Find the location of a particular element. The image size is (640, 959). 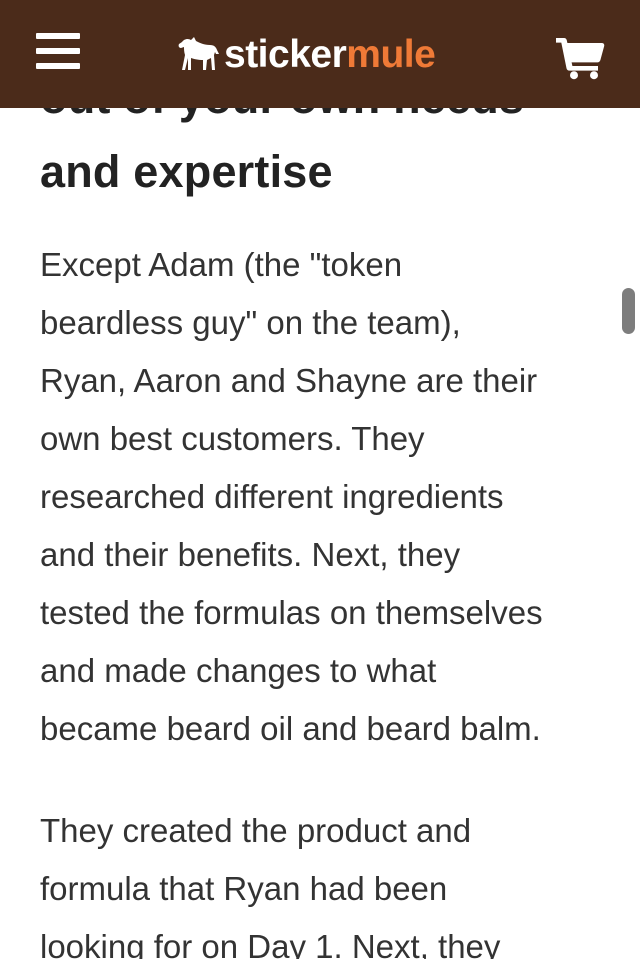

menu-bar-middle is located at coordinates (58, 51).